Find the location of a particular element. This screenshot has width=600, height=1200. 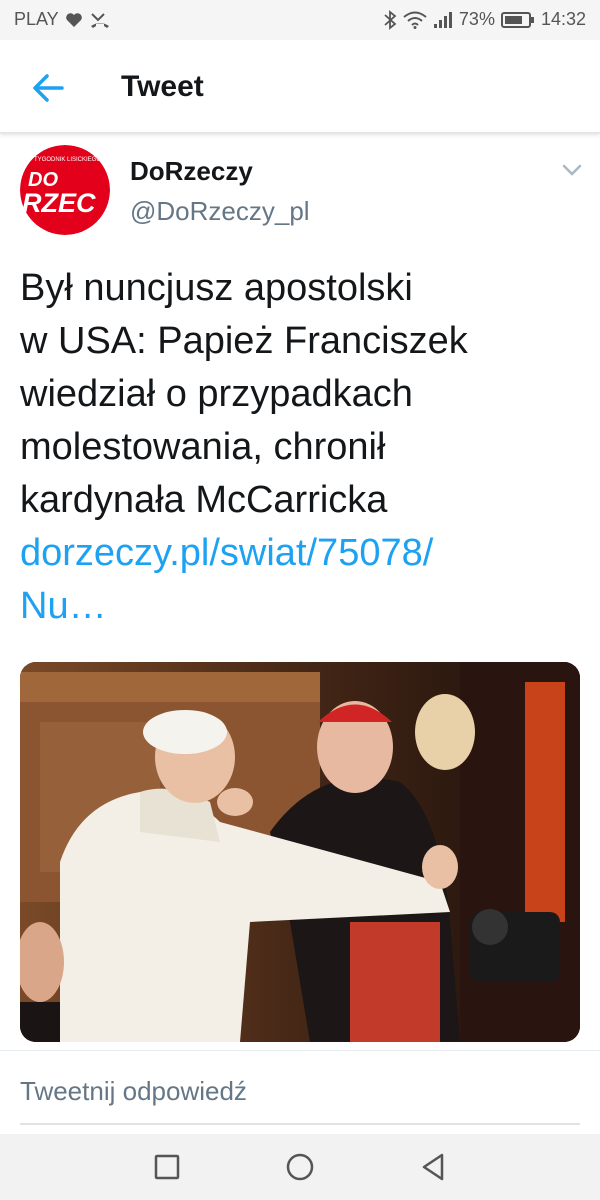

status-bar-left: PLAY is located at coordinates (62, 19).